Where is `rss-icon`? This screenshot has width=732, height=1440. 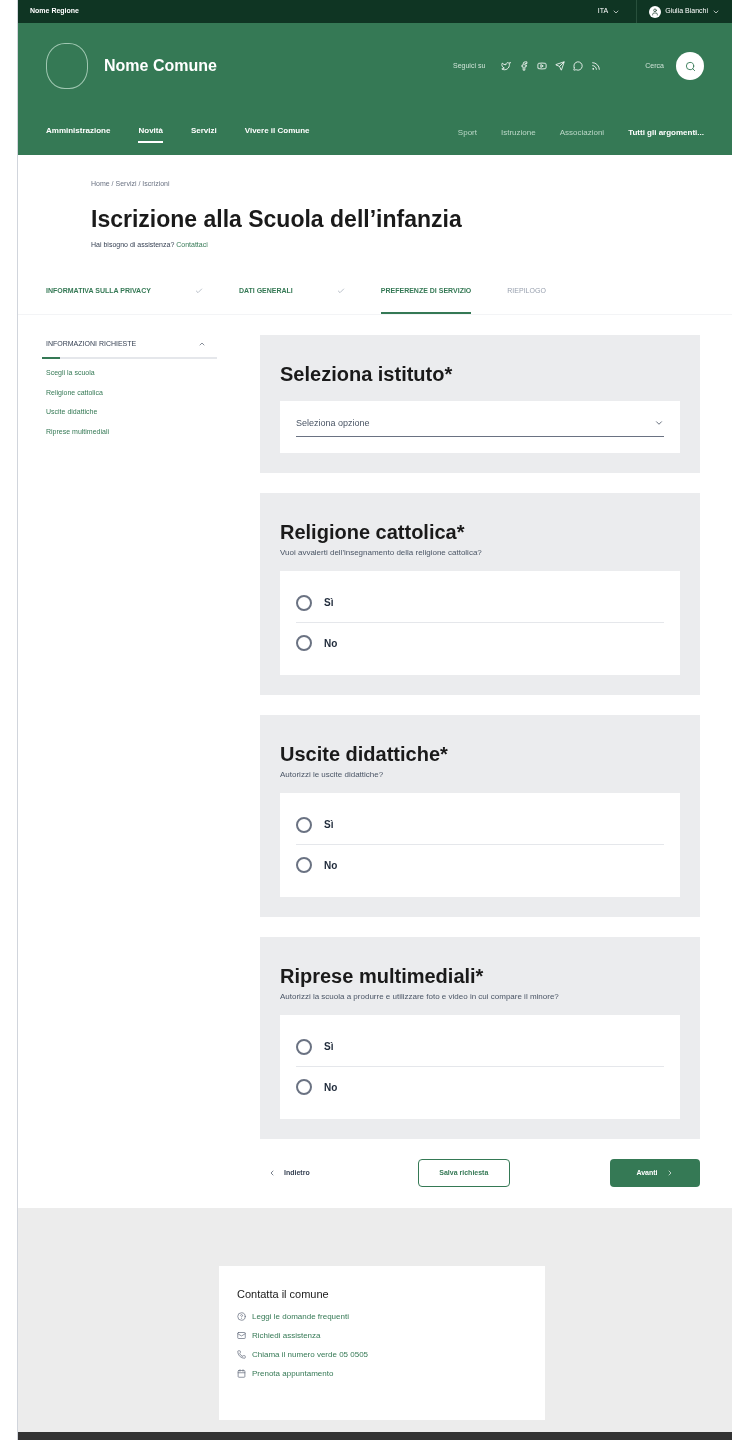 rss-icon is located at coordinates (596, 66).